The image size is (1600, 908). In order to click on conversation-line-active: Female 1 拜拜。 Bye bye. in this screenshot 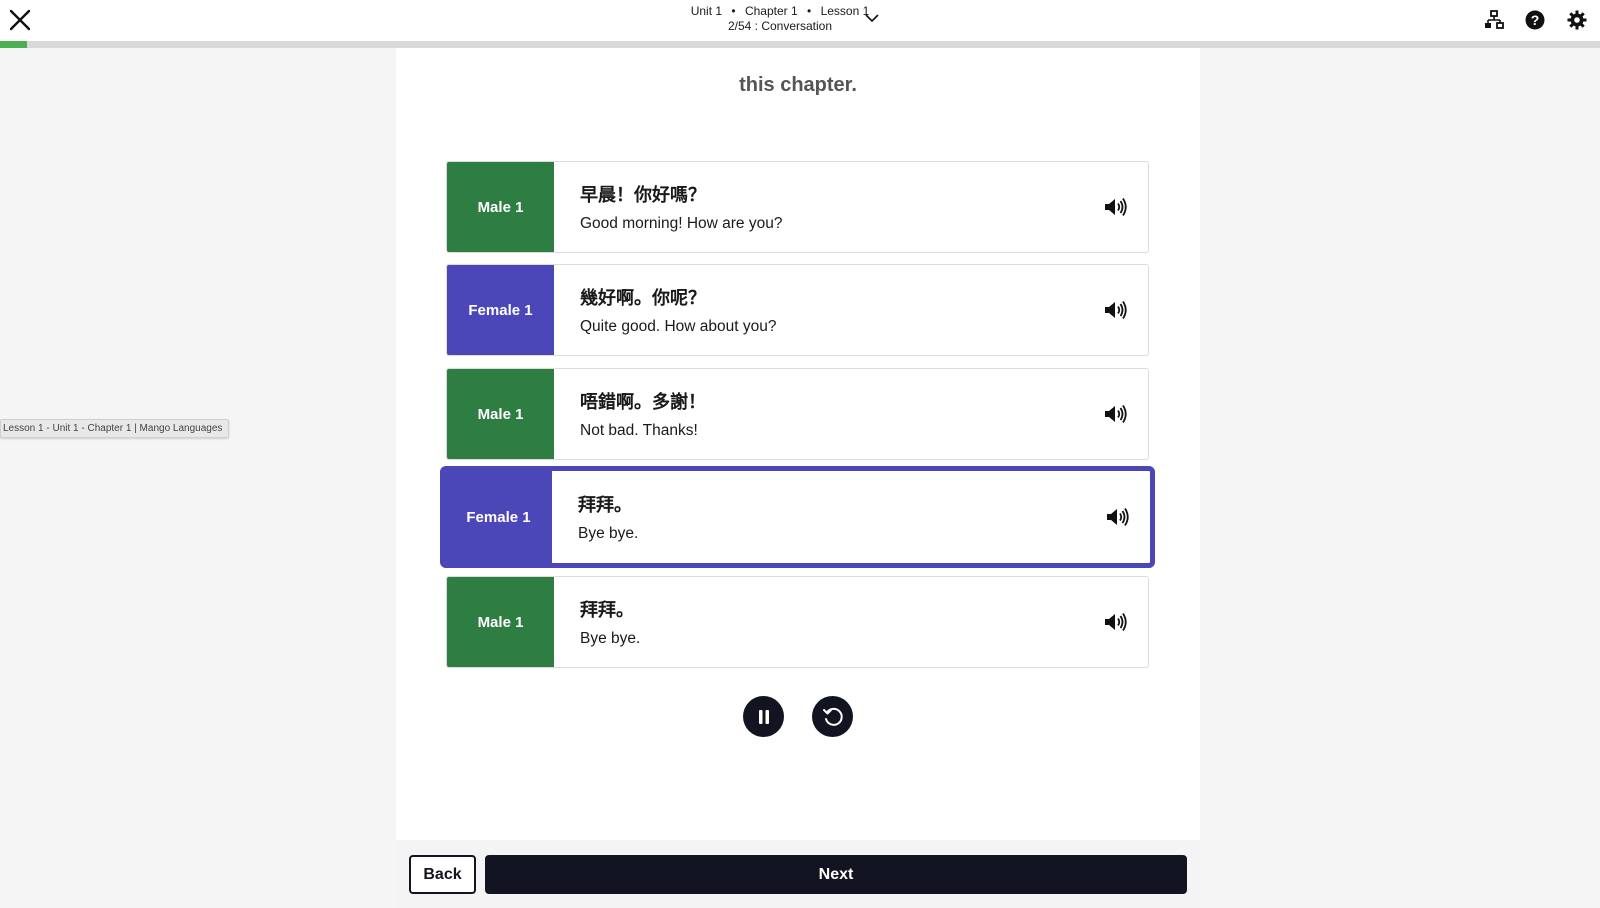, I will do `click(797, 517)`.